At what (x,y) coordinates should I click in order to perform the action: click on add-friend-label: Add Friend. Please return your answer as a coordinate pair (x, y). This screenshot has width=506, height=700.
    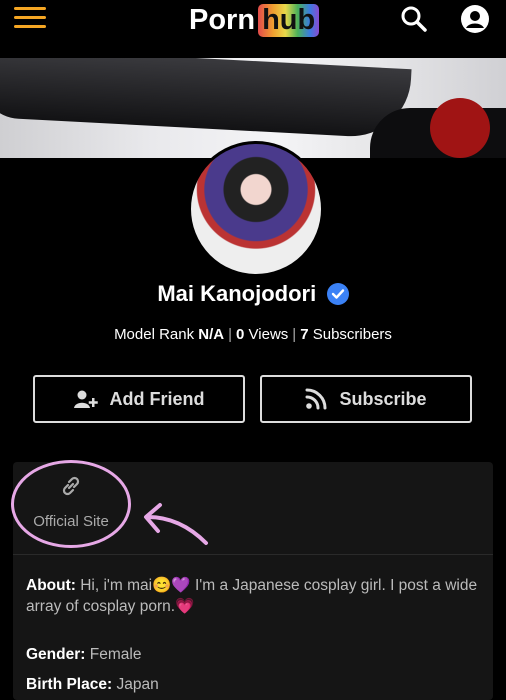
    Looking at the image, I should click on (157, 398).